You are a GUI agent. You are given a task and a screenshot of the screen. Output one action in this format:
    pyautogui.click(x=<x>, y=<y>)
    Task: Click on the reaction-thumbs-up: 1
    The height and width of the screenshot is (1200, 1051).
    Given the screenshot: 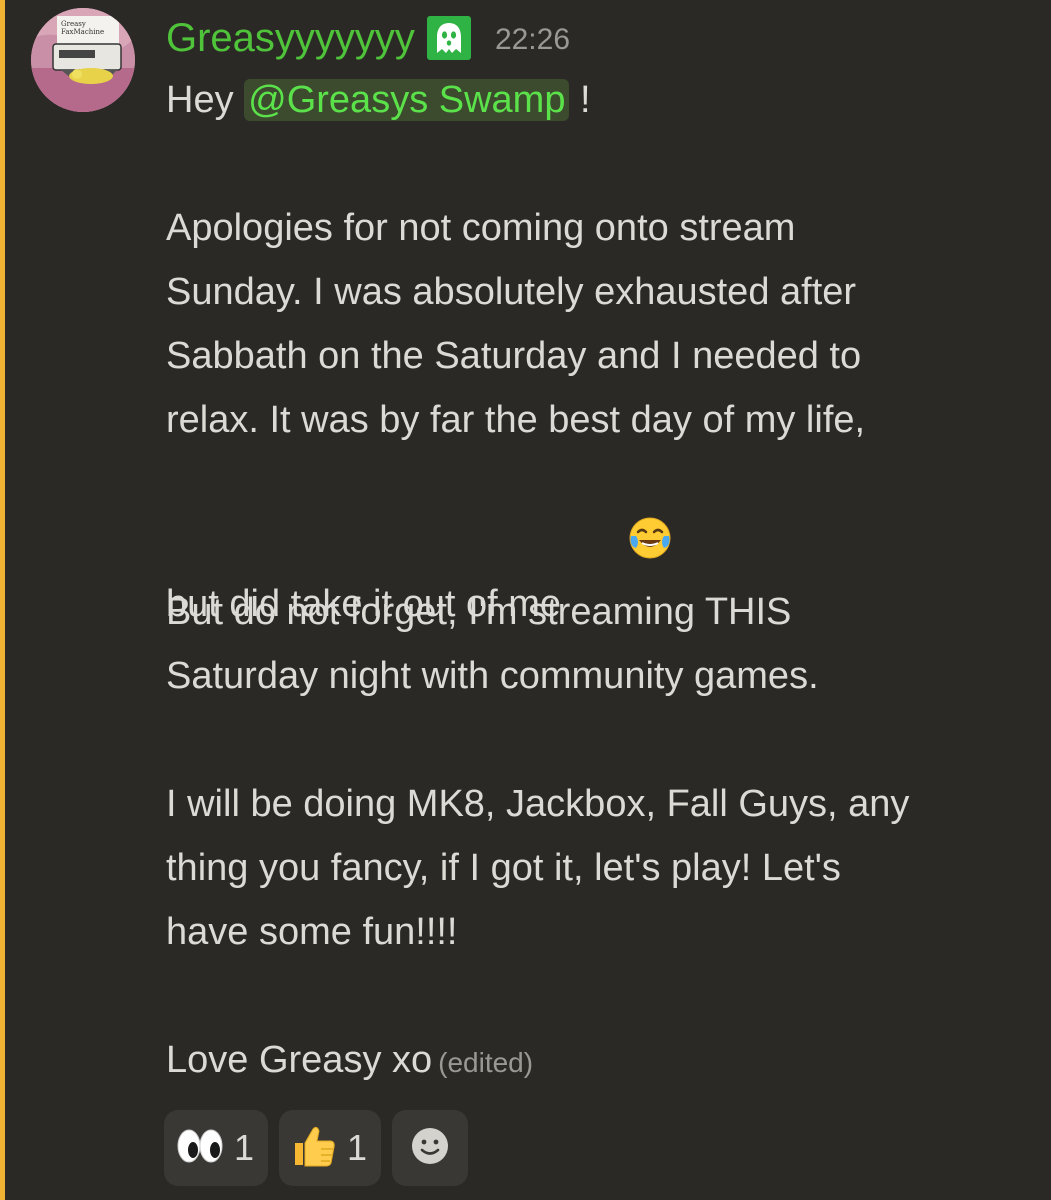 What is the action you would take?
    pyautogui.click(x=330, y=1148)
    